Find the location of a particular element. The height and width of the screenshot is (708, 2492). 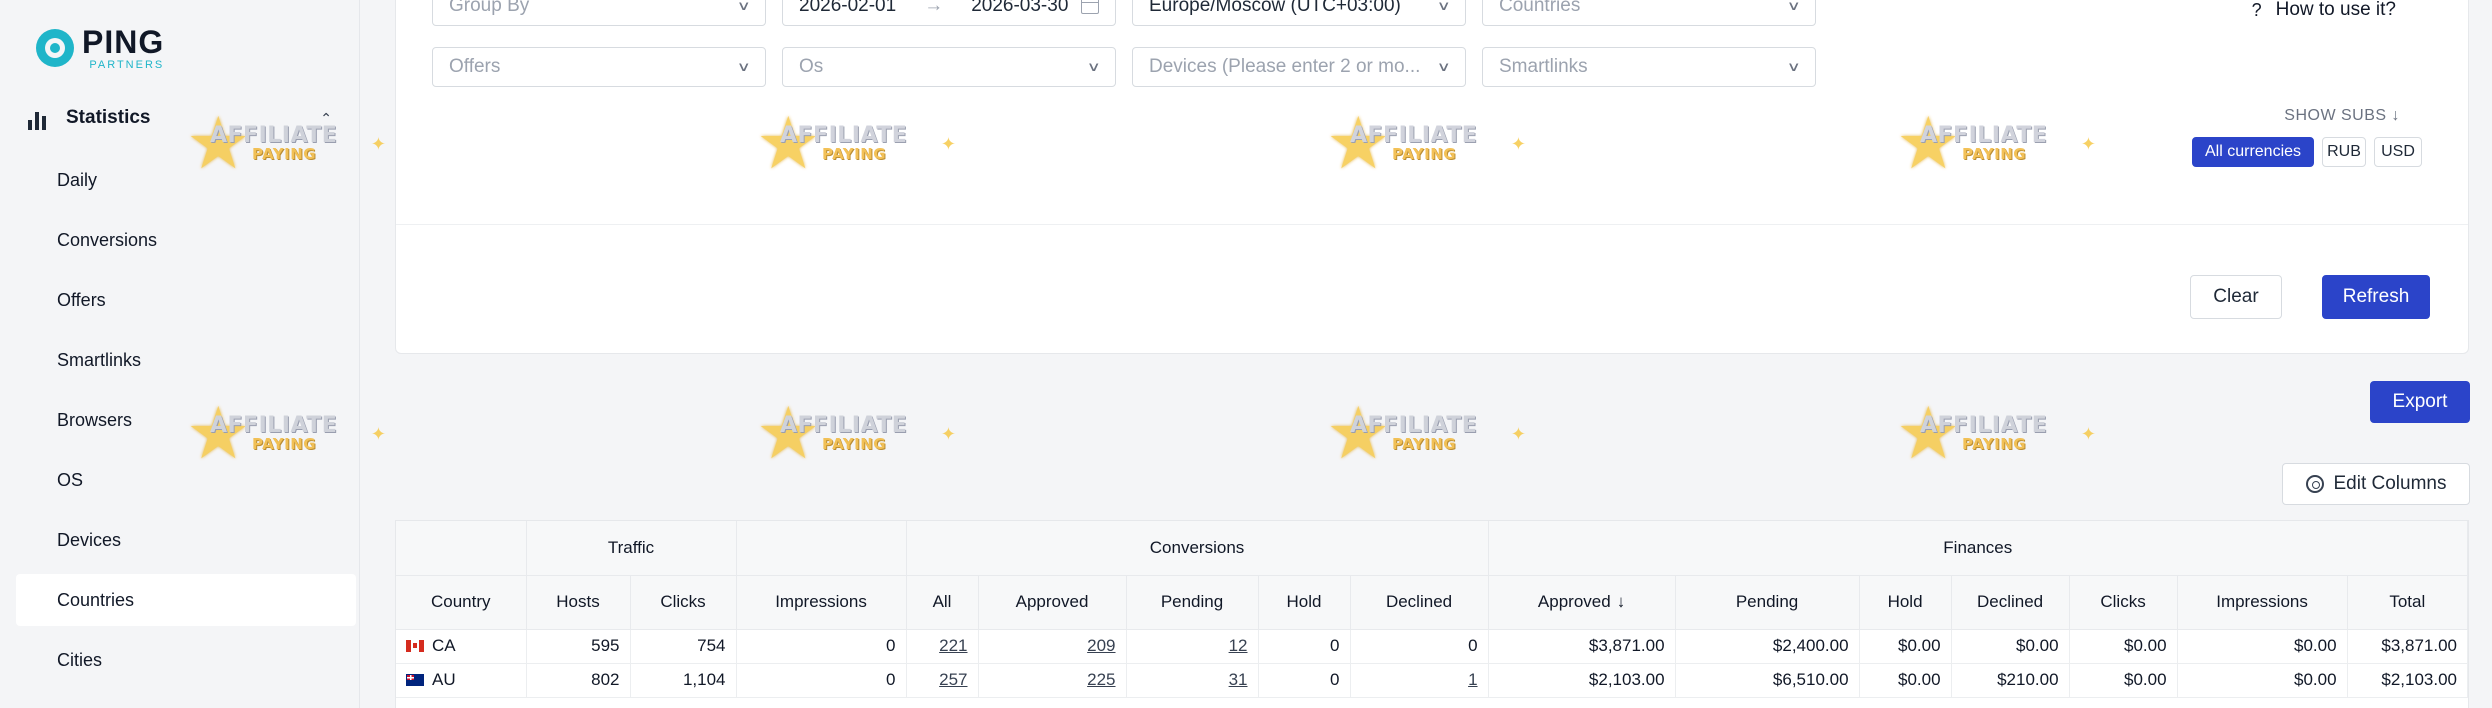

cell-conv-all: 221 is located at coordinates (942, 646).